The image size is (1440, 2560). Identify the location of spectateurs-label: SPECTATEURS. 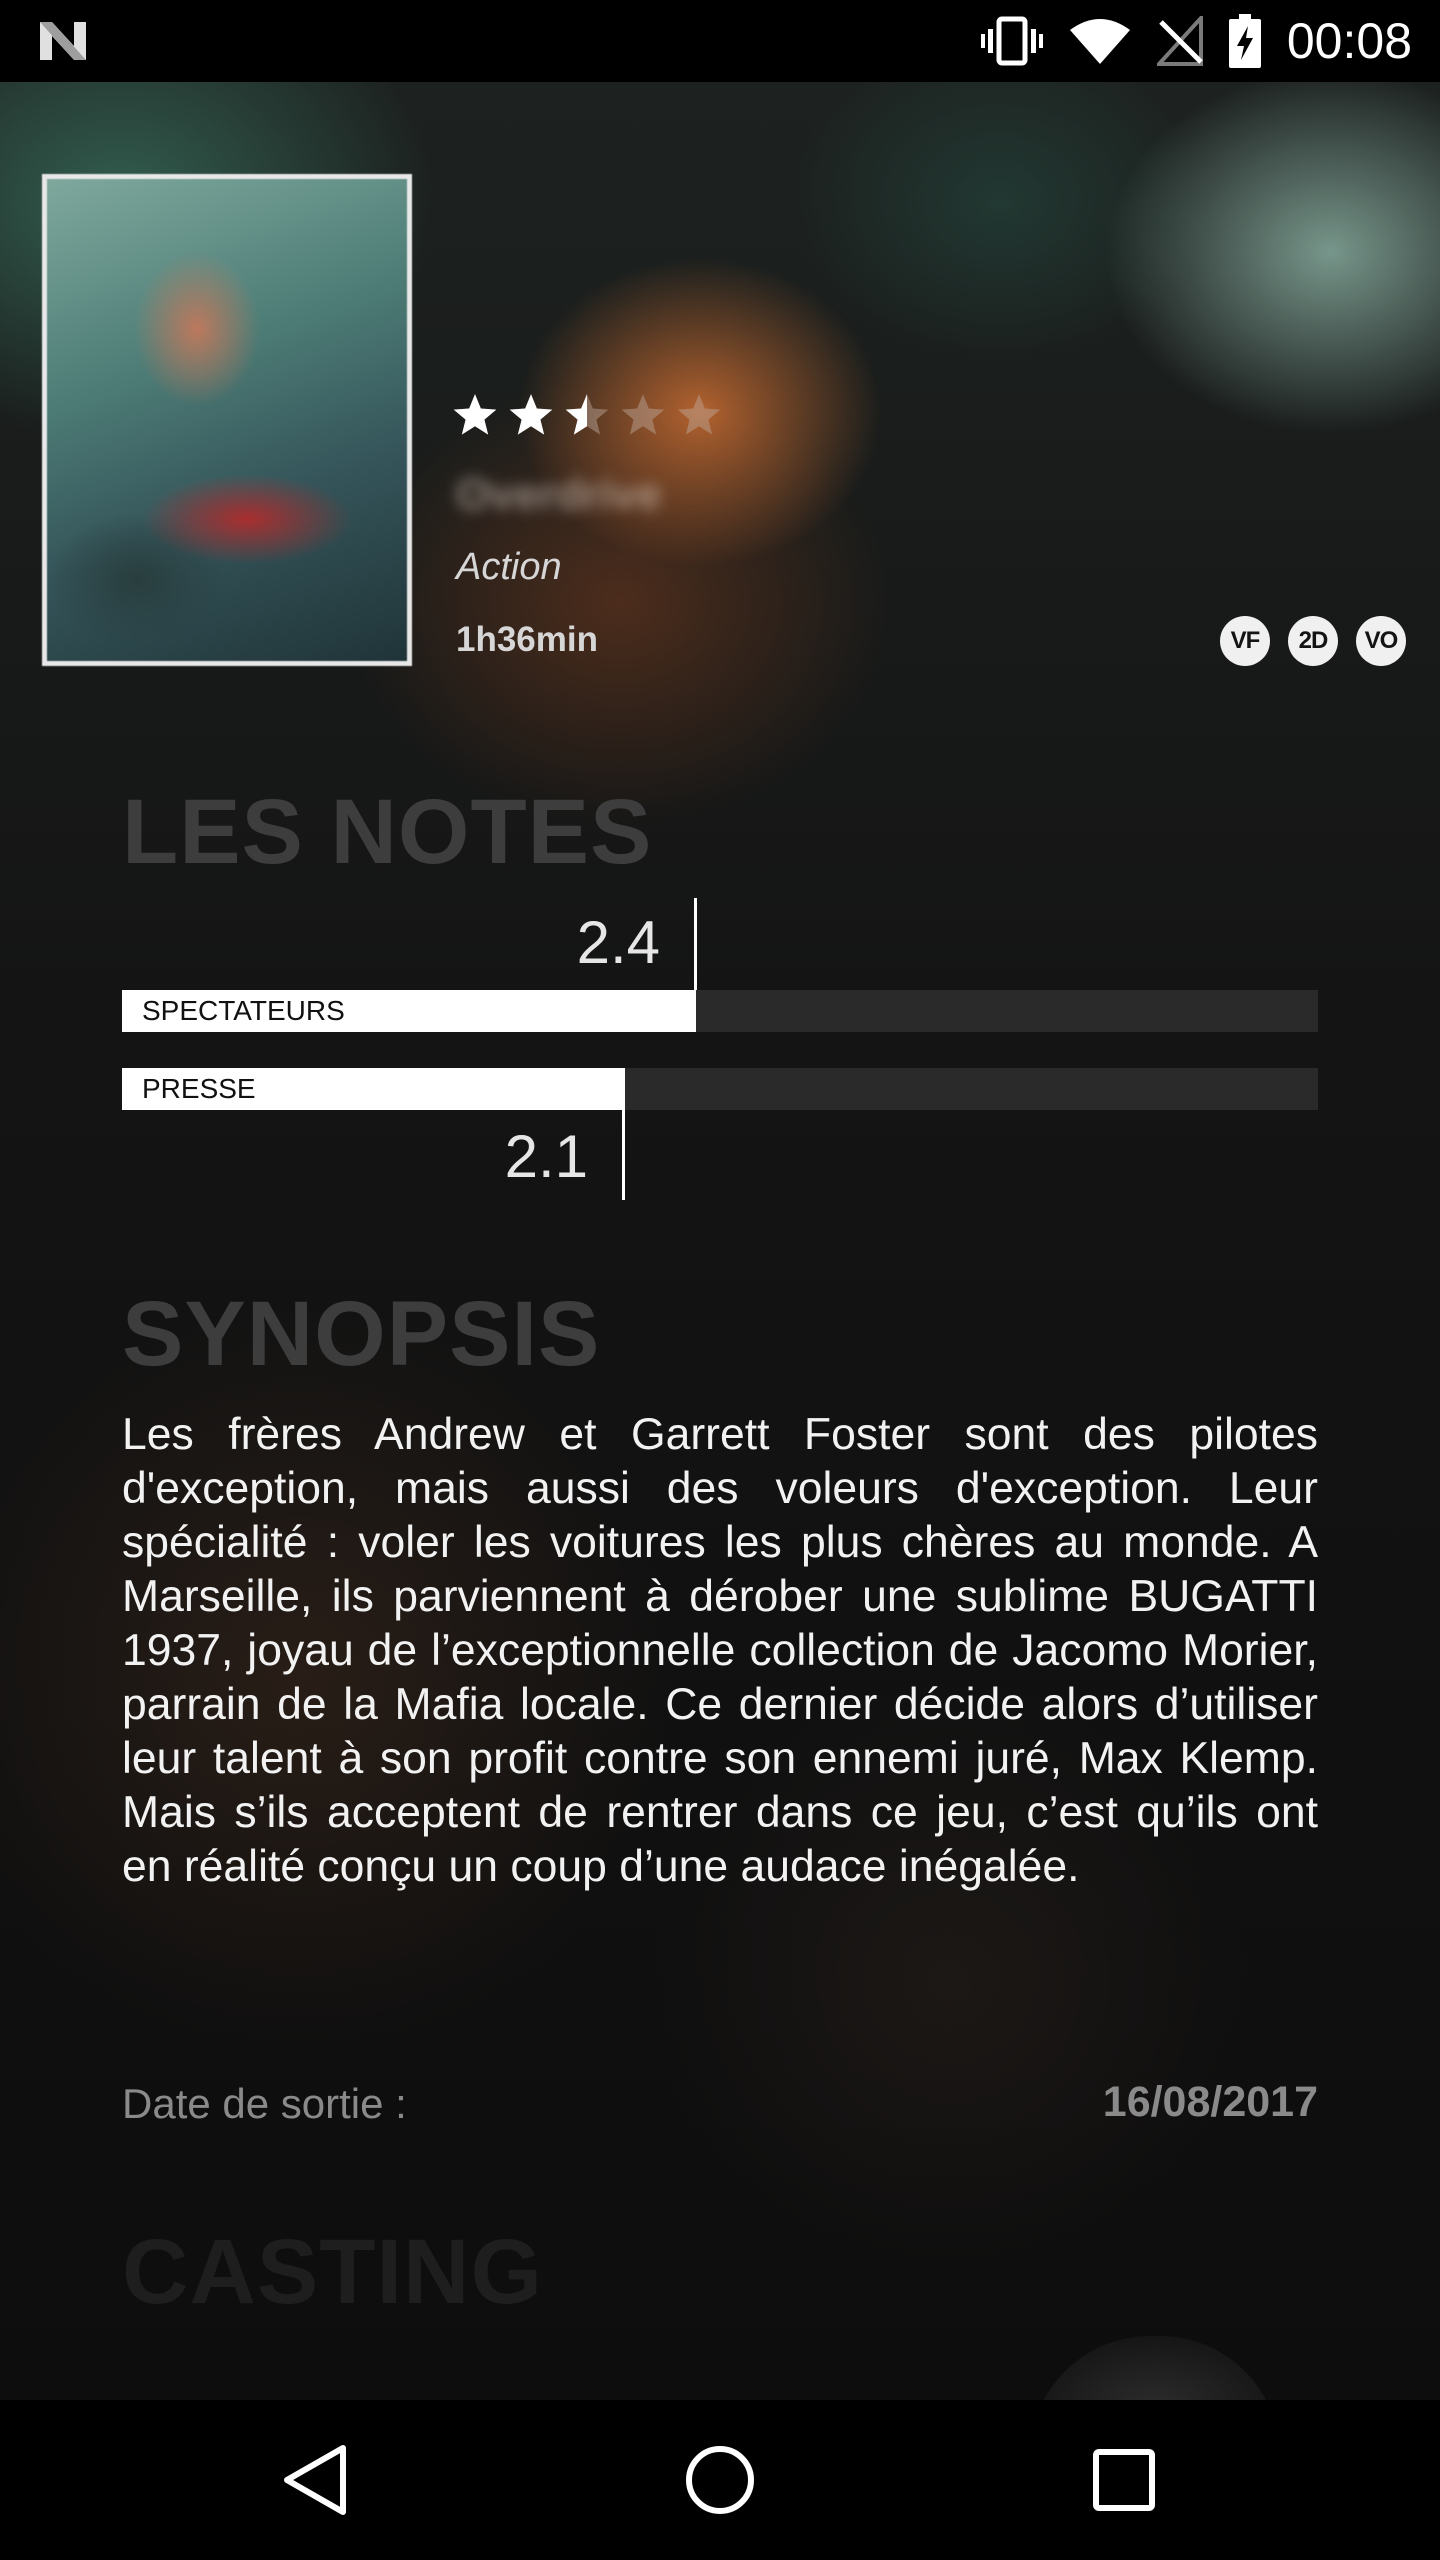
(243, 1010).